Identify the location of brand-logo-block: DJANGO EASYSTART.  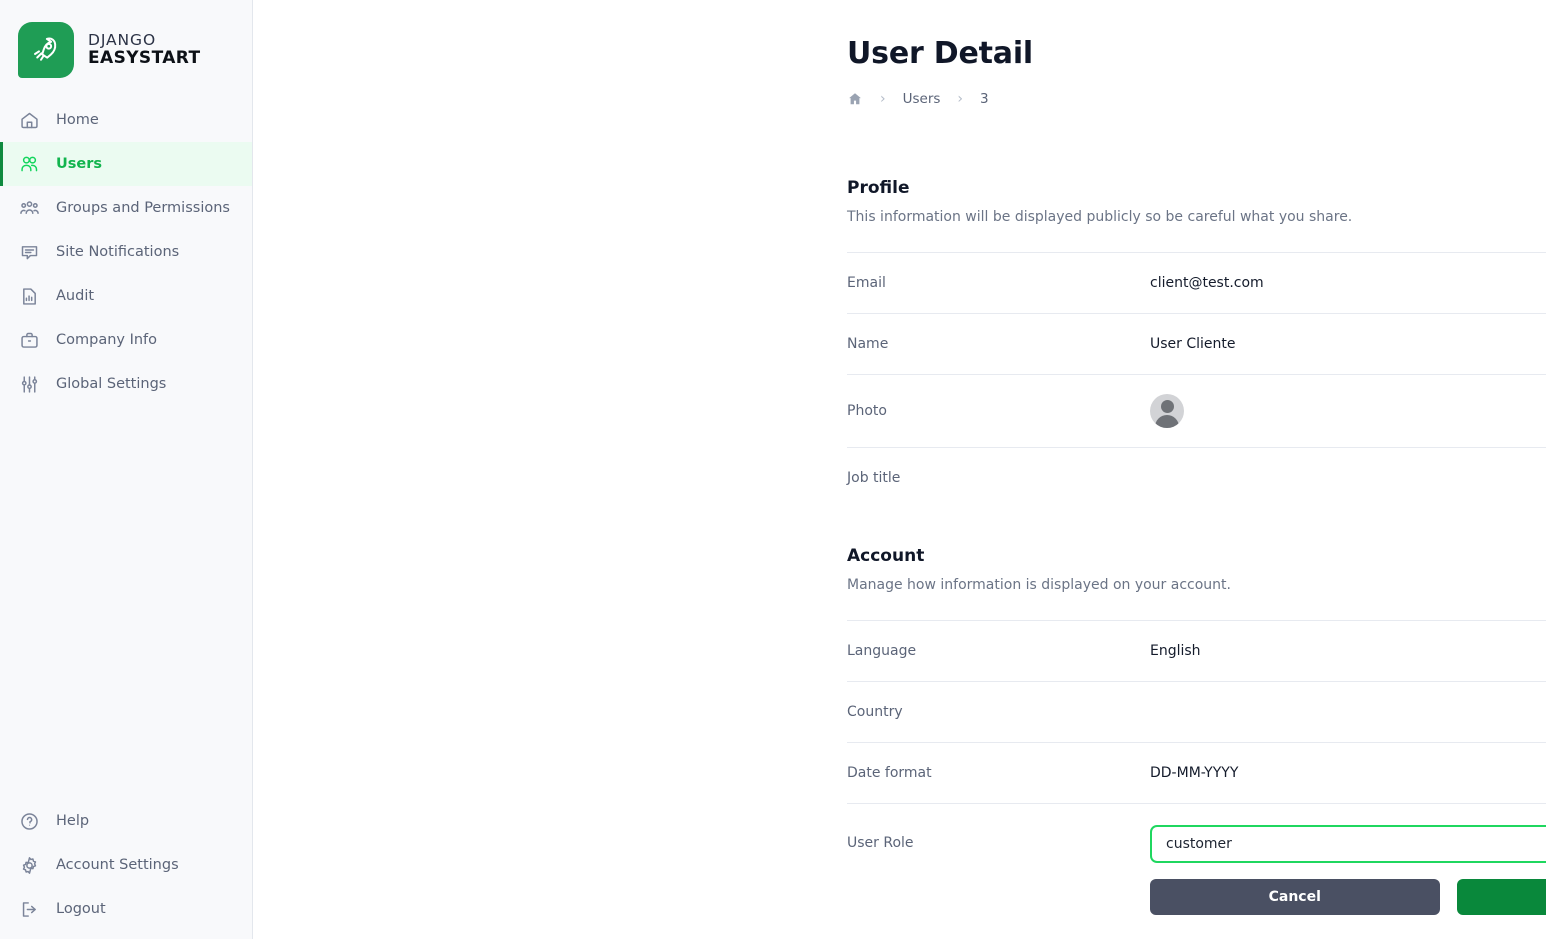
(126, 41).